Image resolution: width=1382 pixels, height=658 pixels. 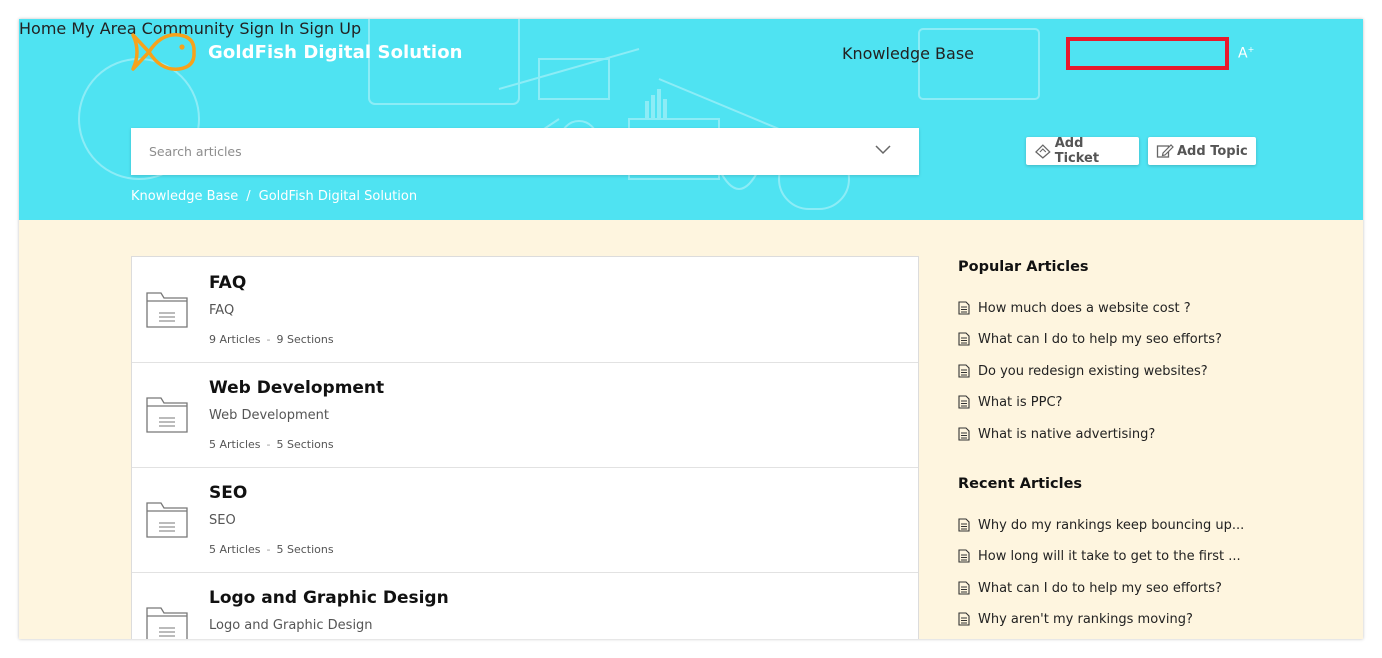 What do you see at coordinates (335, 52) in the screenshot?
I see `brand-name: GoldFish Digital Solution` at bounding box center [335, 52].